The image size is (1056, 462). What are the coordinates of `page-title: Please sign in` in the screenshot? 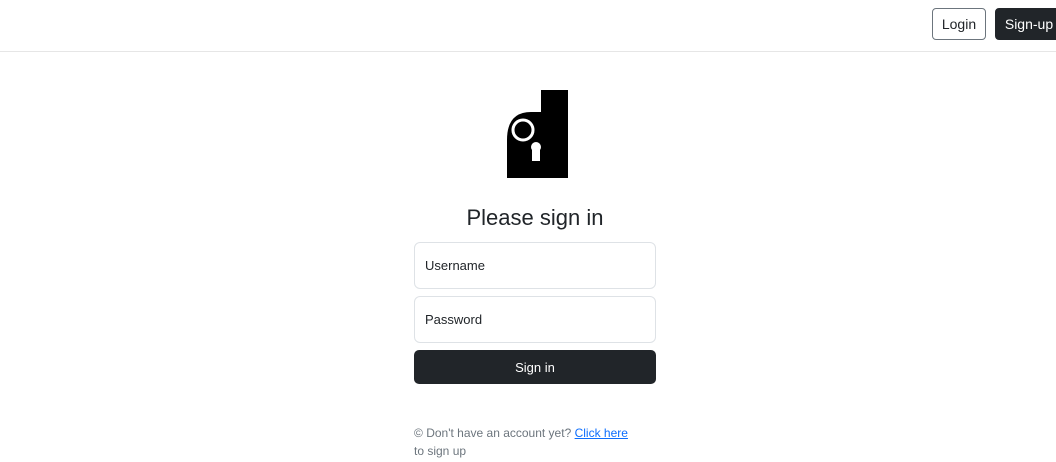 It's located at (535, 217).